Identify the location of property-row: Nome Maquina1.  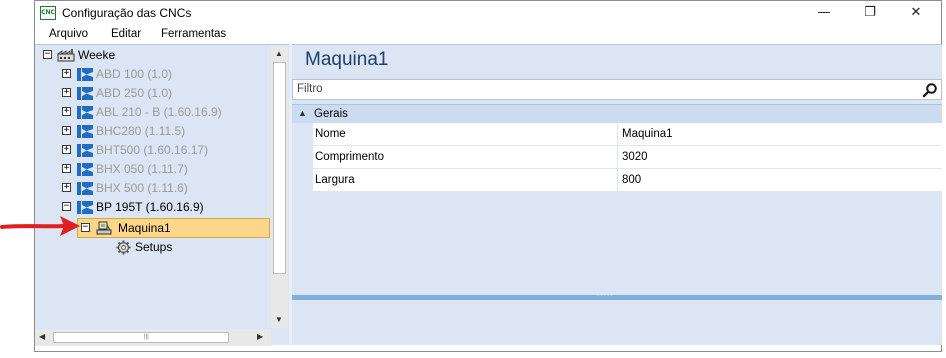
(627, 134).